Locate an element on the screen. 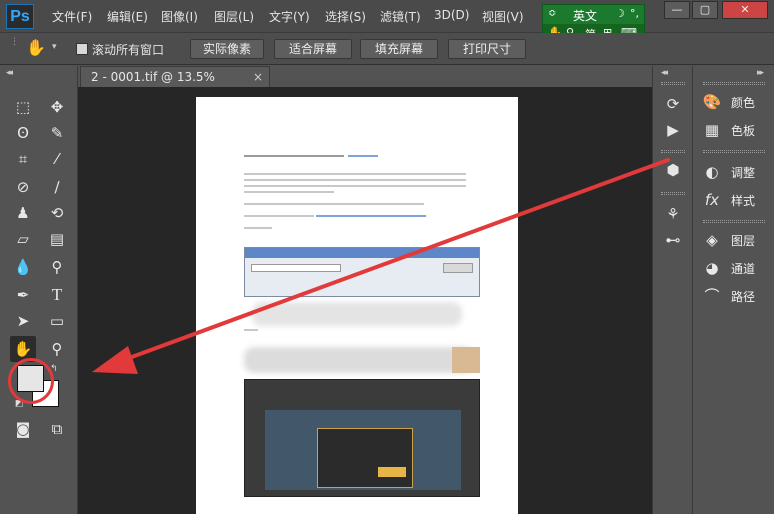 The width and height of the screenshot is (774, 514). dodge-tool-icon: ⚲ is located at coordinates (57, 267).